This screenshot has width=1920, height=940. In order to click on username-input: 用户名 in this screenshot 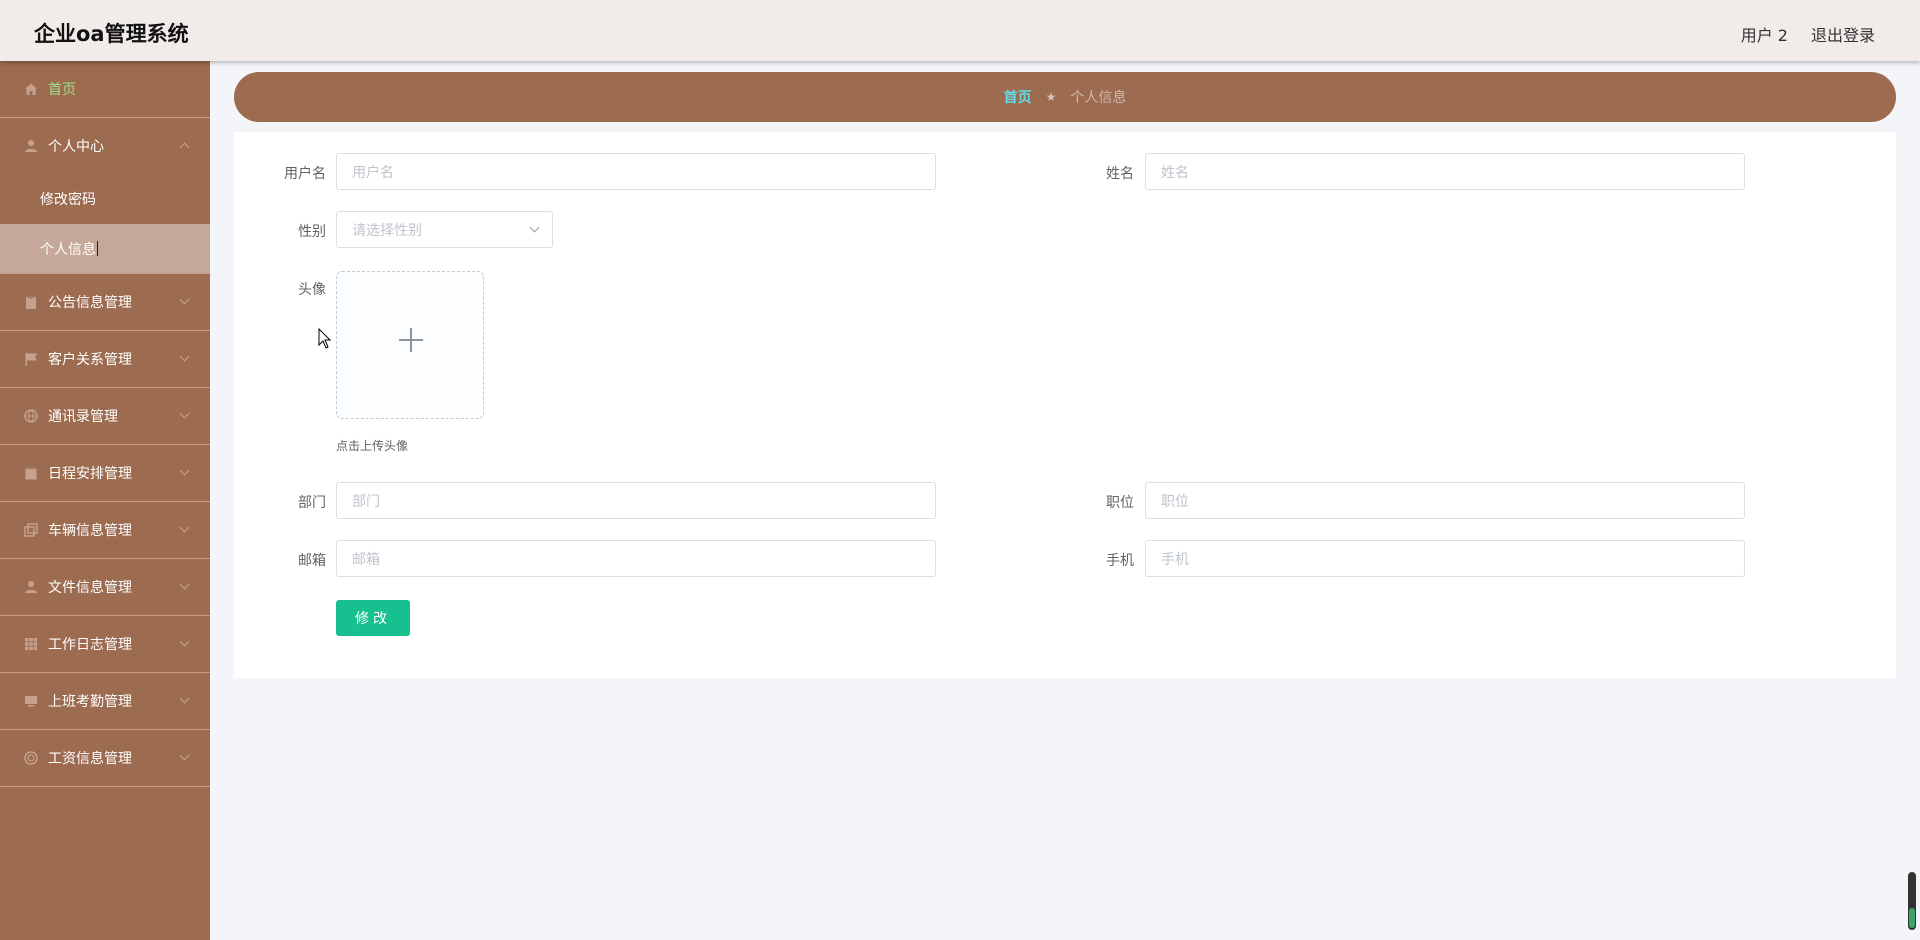, I will do `click(636, 171)`.